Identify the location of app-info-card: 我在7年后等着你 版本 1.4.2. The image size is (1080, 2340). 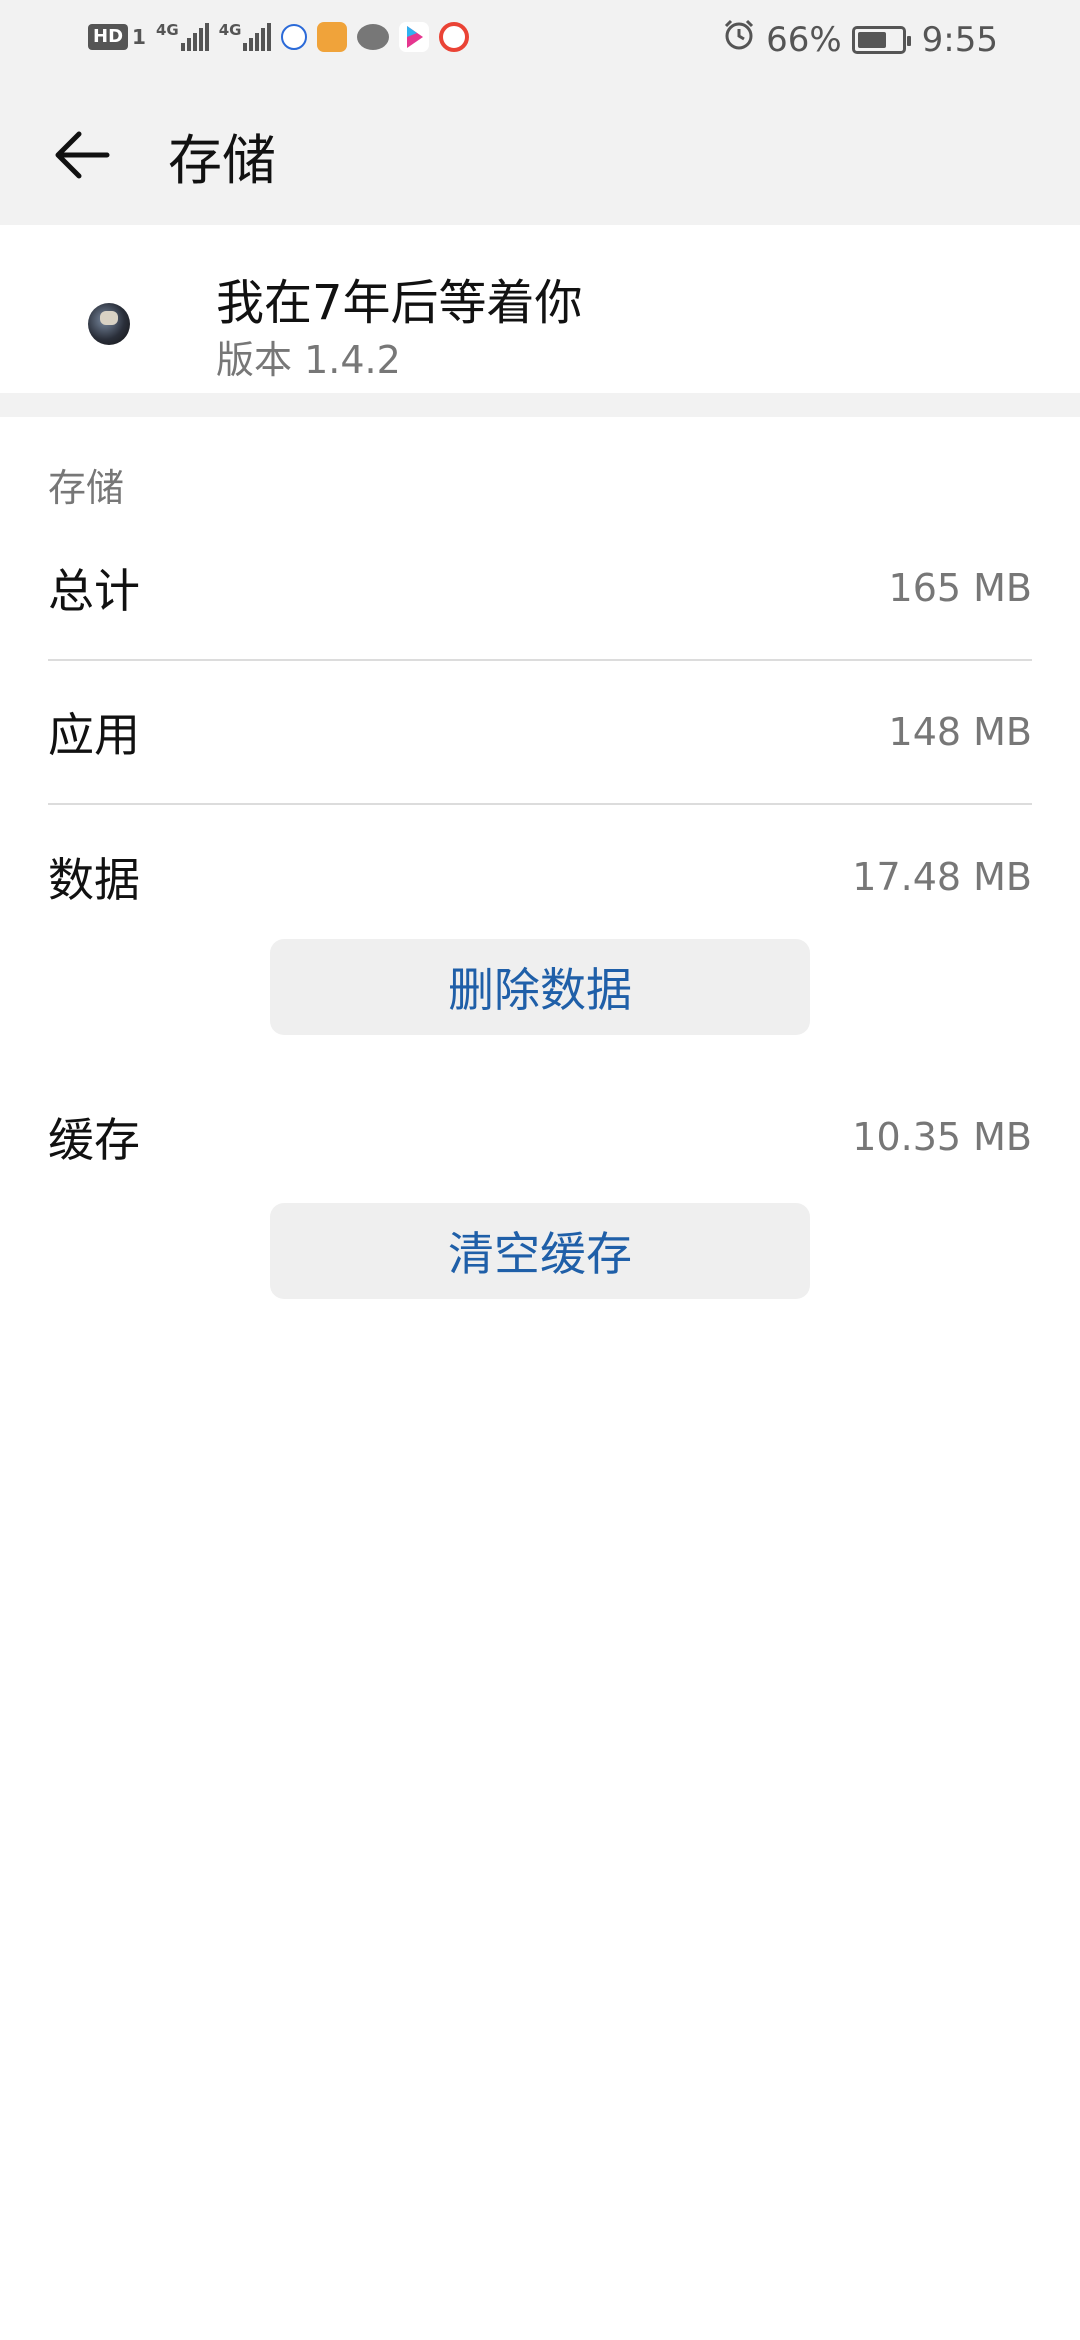
(540, 321).